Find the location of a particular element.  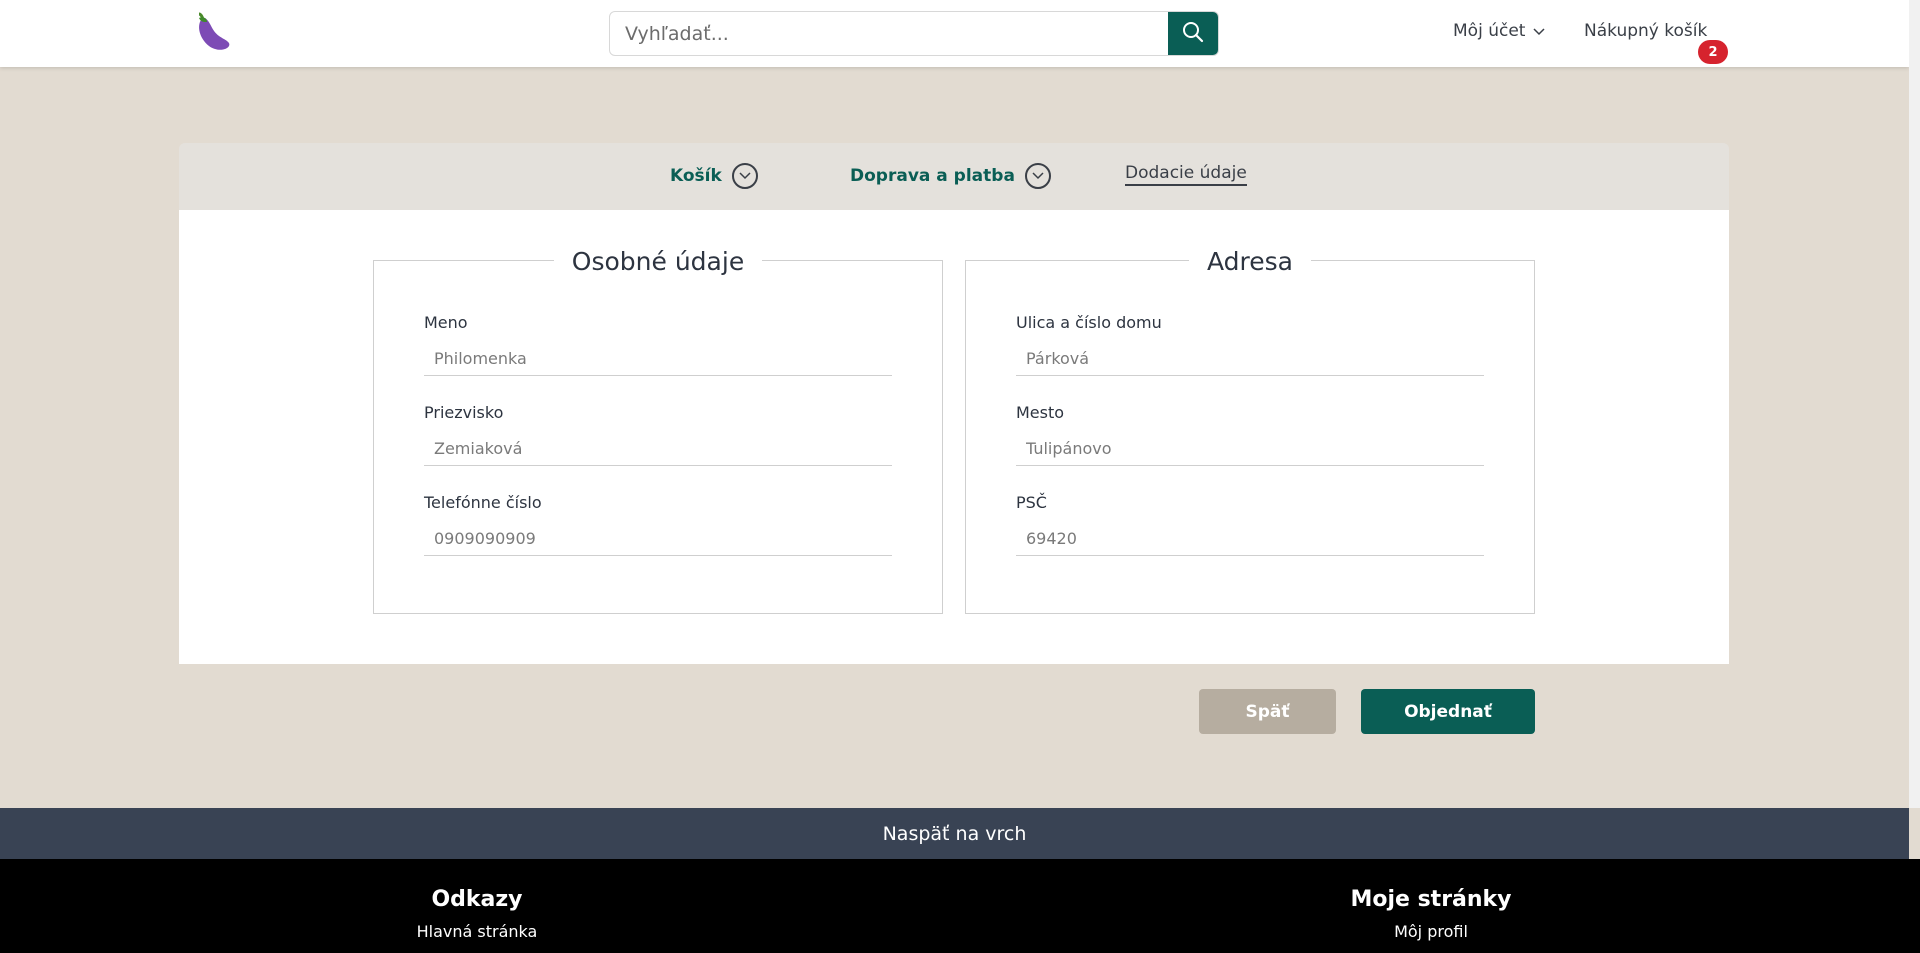

step-cart: Košík is located at coordinates (714, 176).